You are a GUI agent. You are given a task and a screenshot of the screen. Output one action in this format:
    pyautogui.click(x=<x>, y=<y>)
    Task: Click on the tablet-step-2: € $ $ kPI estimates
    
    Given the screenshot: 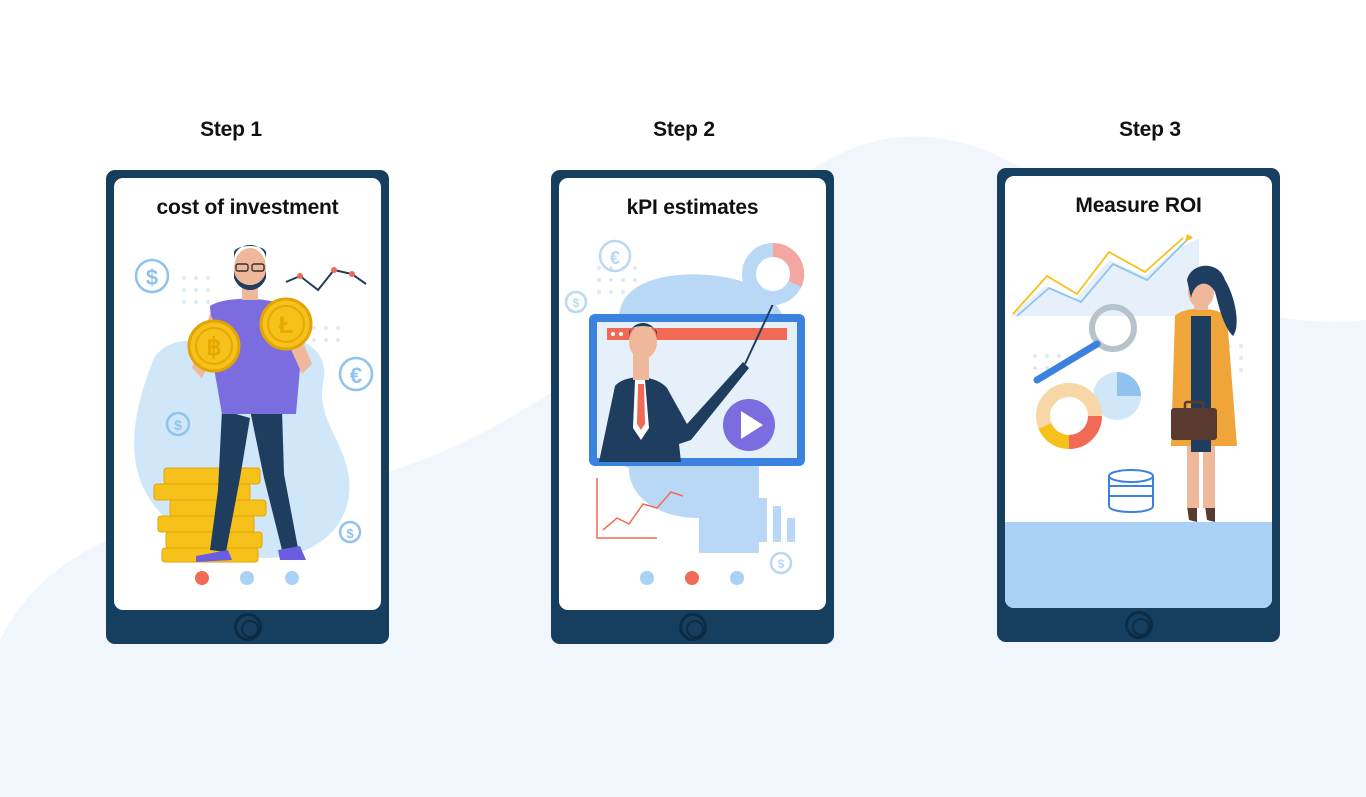 What is the action you would take?
    pyautogui.click(x=692, y=407)
    